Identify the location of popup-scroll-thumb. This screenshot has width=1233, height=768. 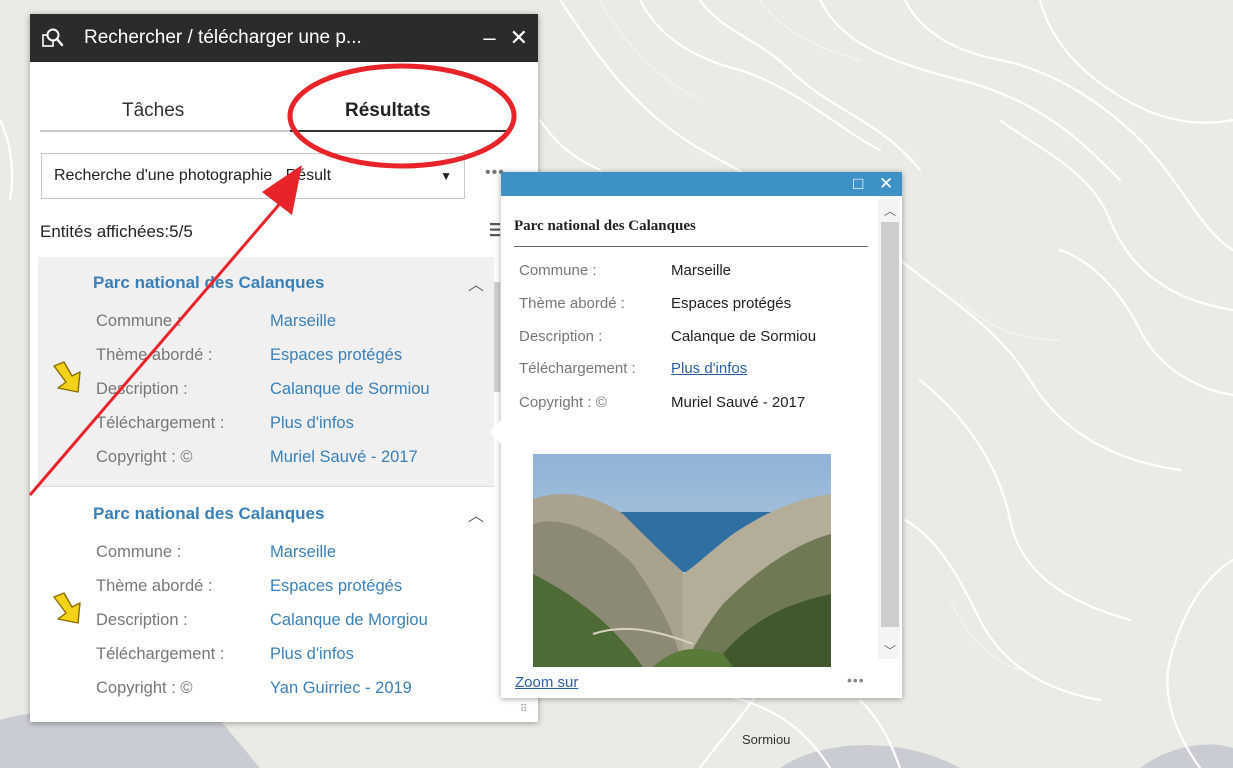
(890, 424).